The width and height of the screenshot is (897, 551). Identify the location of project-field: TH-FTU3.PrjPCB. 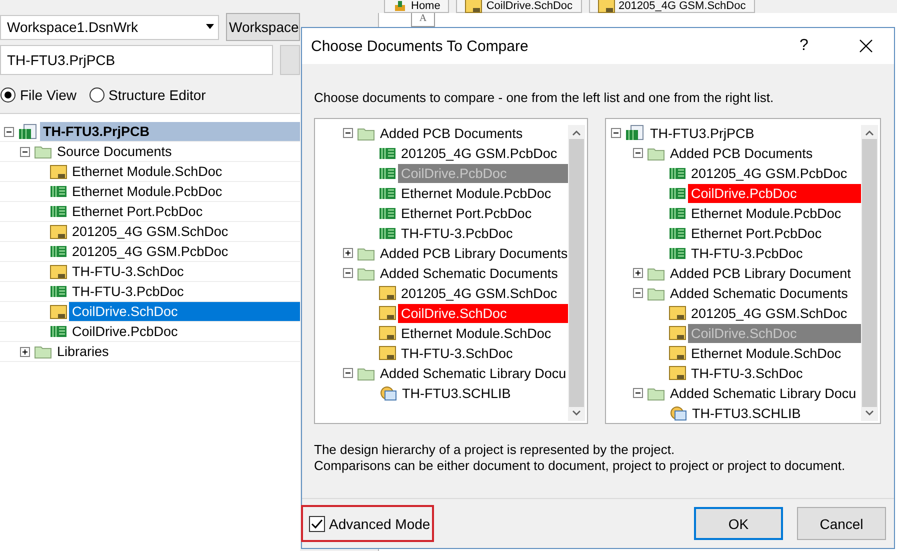
(137, 60).